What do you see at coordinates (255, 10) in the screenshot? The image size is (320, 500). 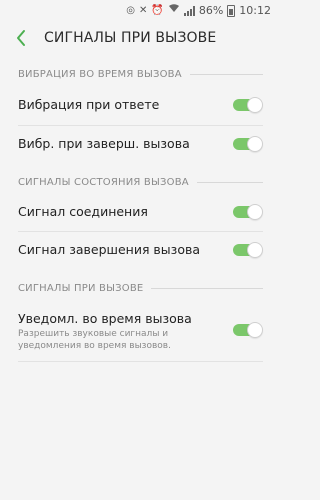 I see `clock: 10:12` at bounding box center [255, 10].